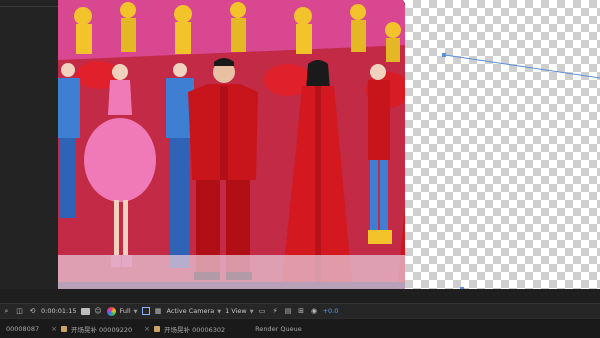  I want to click on tab-comp-2: × 开场晃补 00009220, so click(91, 329).